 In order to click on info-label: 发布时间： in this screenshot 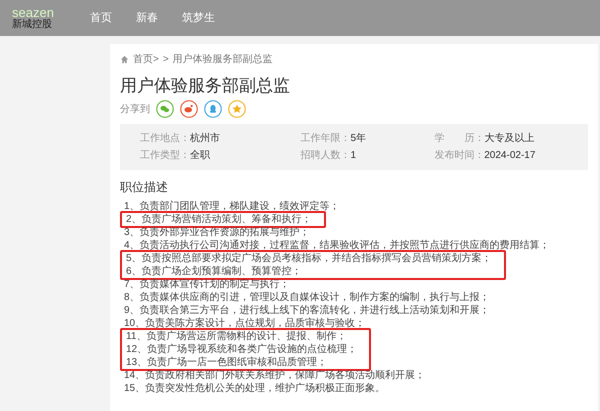, I will do `click(459, 156)`.